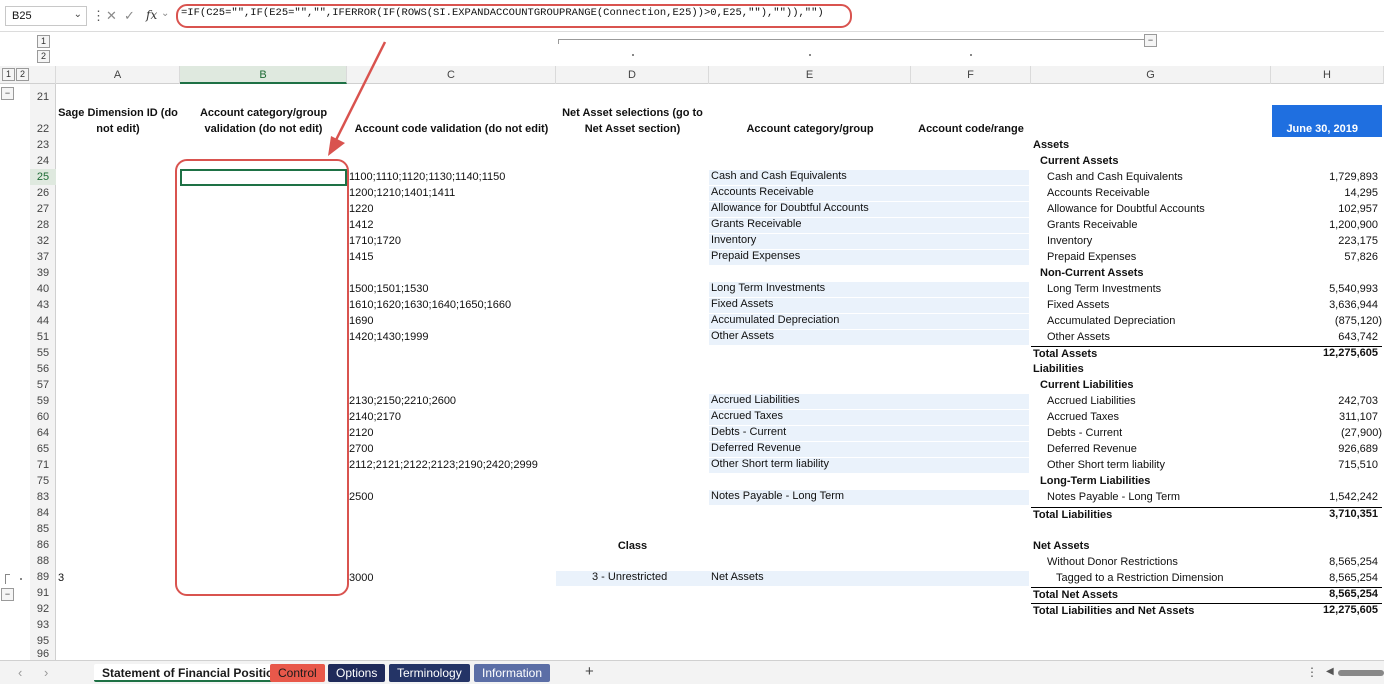 The width and height of the screenshot is (1384, 684). What do you see at coordinates (429, 673) in the screenshot?
I see `tab-terminology: Terminology` at bounding box center [429, 673].